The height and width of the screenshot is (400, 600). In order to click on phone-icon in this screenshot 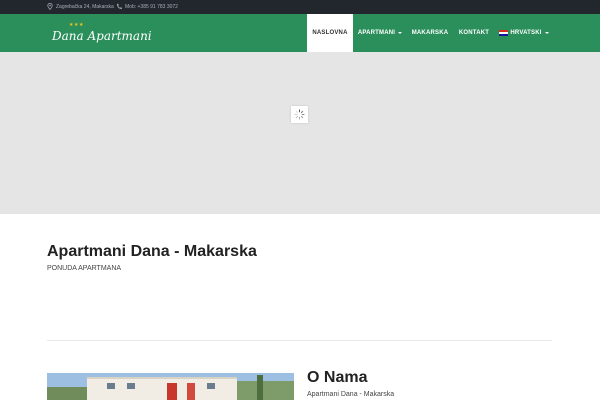, I will do `click(119, 6)`.